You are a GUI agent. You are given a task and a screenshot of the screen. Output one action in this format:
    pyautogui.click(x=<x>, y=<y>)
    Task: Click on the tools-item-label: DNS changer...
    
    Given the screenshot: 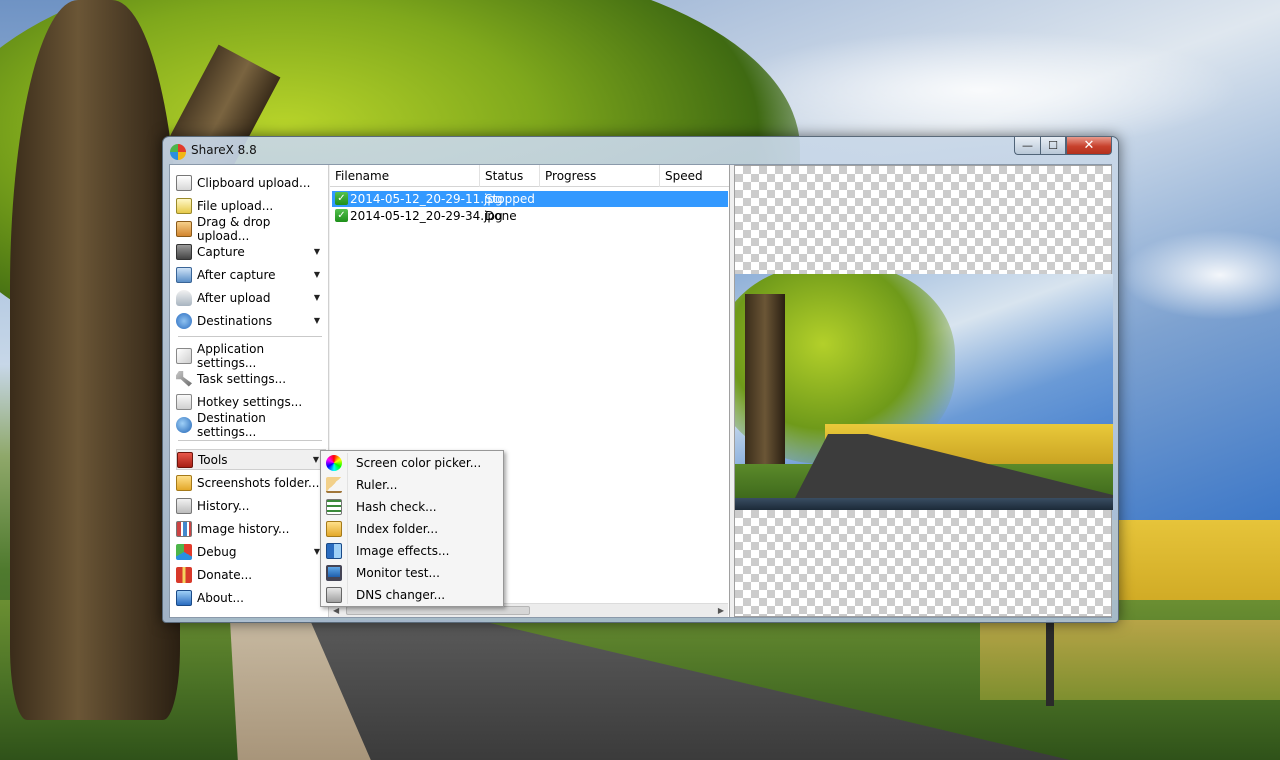 What is the action you would take?
    pyautogui.click(x=401, y=595)
    